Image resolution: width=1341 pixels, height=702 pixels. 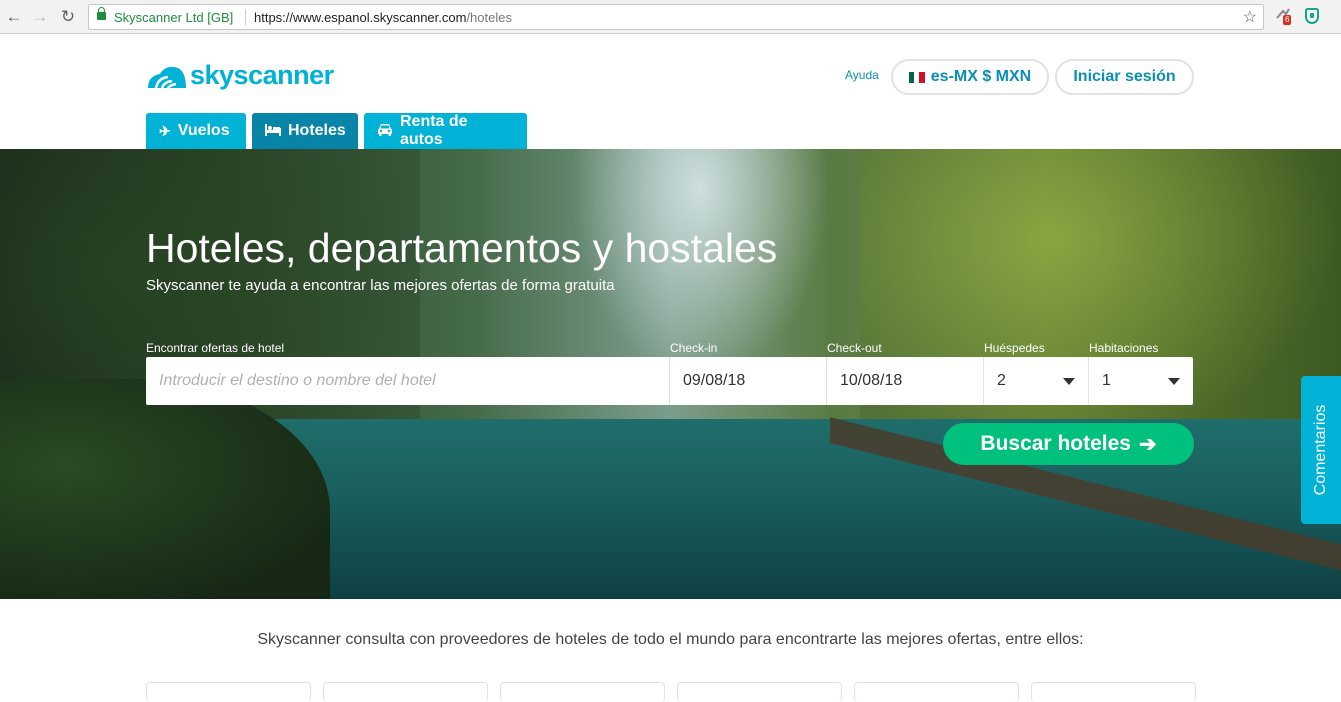 What do you see at coordinates (262, 75) in the screenshot?
I see `logo-wordmark: skyscanner` at bounding box center [262, 75].